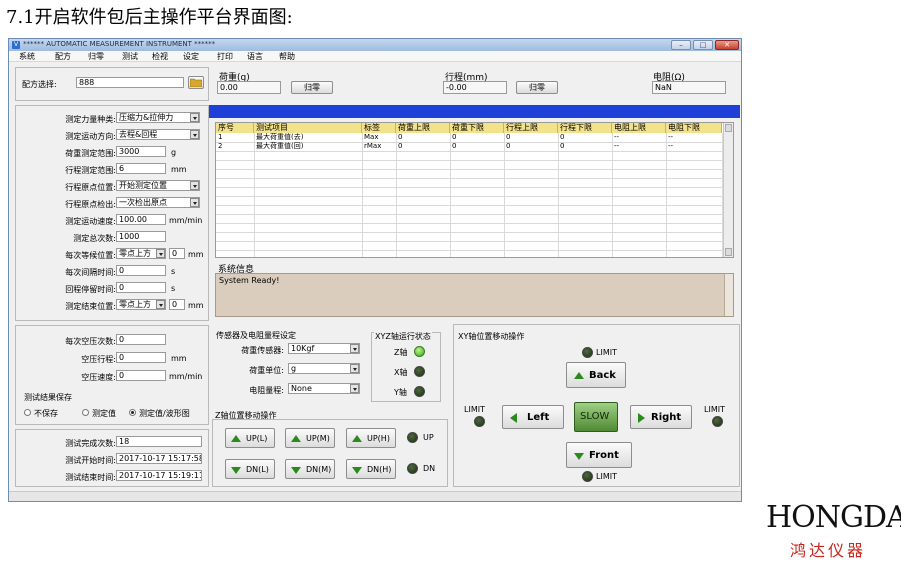  Describe the element at coordinates (250, 469) in the screenshot. I see `down-low-button: DN(L)` at that location.